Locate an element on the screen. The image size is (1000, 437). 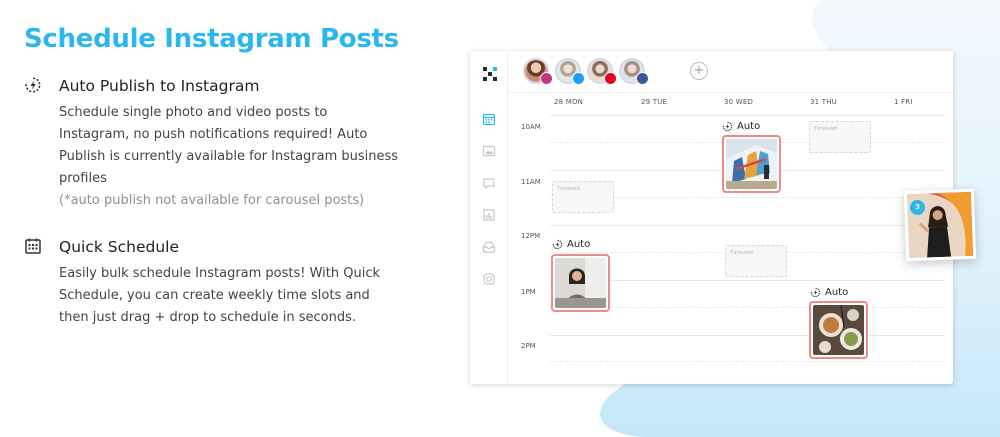
inbox-icon is located at coordinates (489, 247).